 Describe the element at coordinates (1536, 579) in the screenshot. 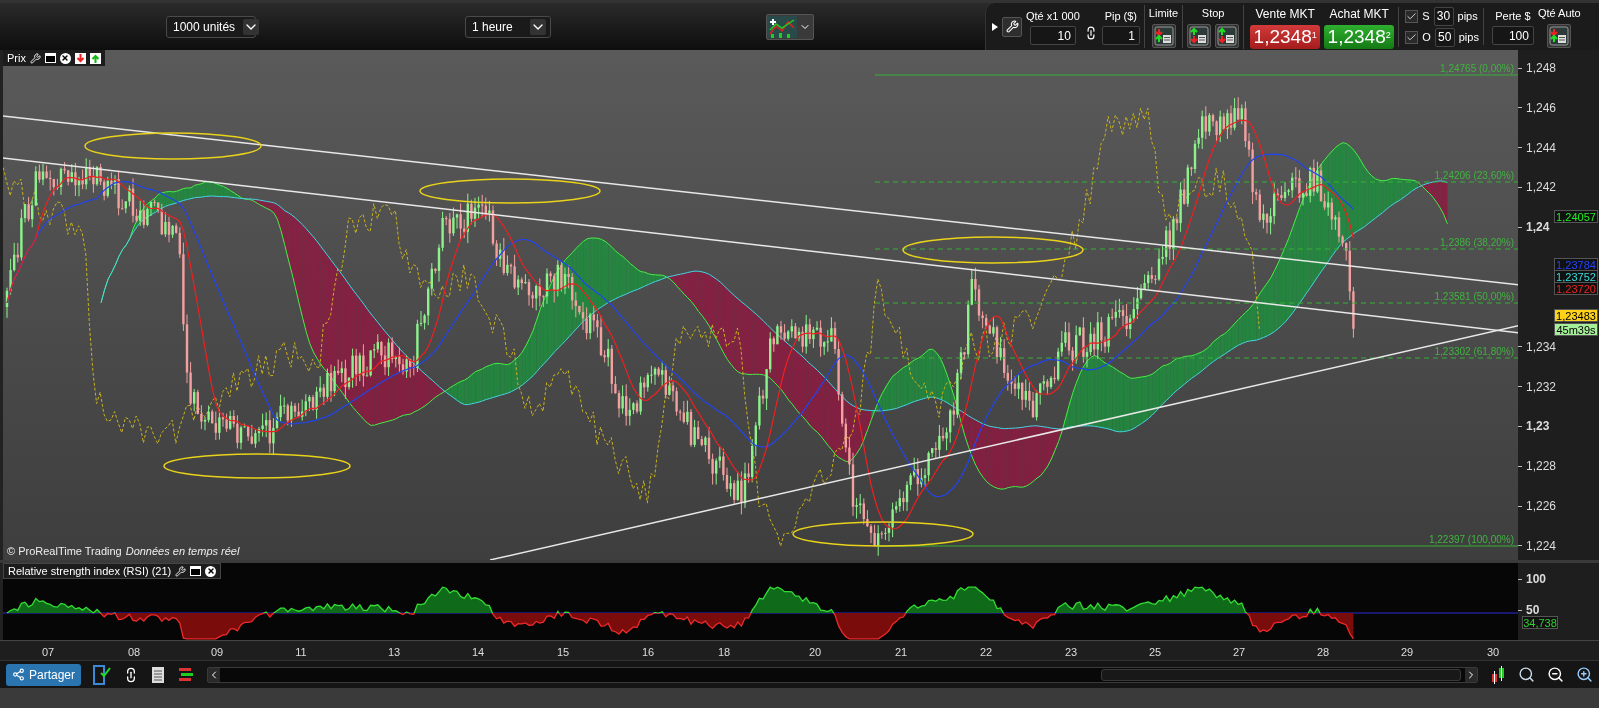

I see `axis-tick-label: 100` at that location.